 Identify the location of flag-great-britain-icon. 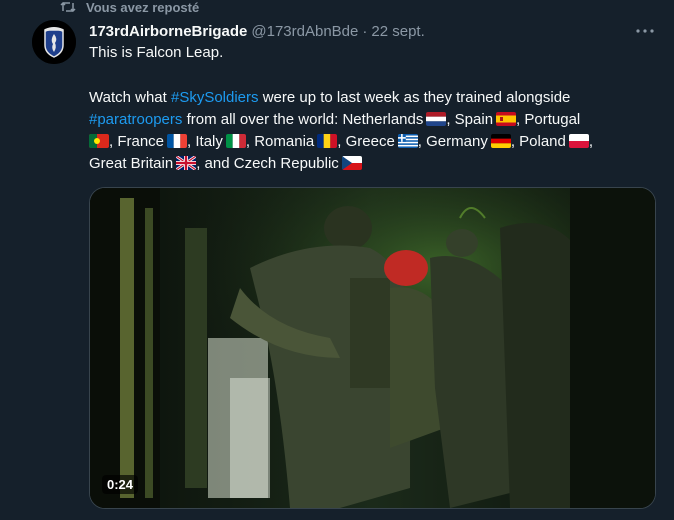
(186, 163).